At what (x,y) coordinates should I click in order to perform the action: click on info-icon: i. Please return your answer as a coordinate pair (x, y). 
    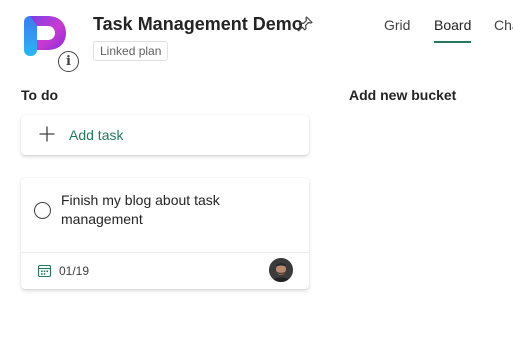
    Looking at the image, I should click on (68, 61).